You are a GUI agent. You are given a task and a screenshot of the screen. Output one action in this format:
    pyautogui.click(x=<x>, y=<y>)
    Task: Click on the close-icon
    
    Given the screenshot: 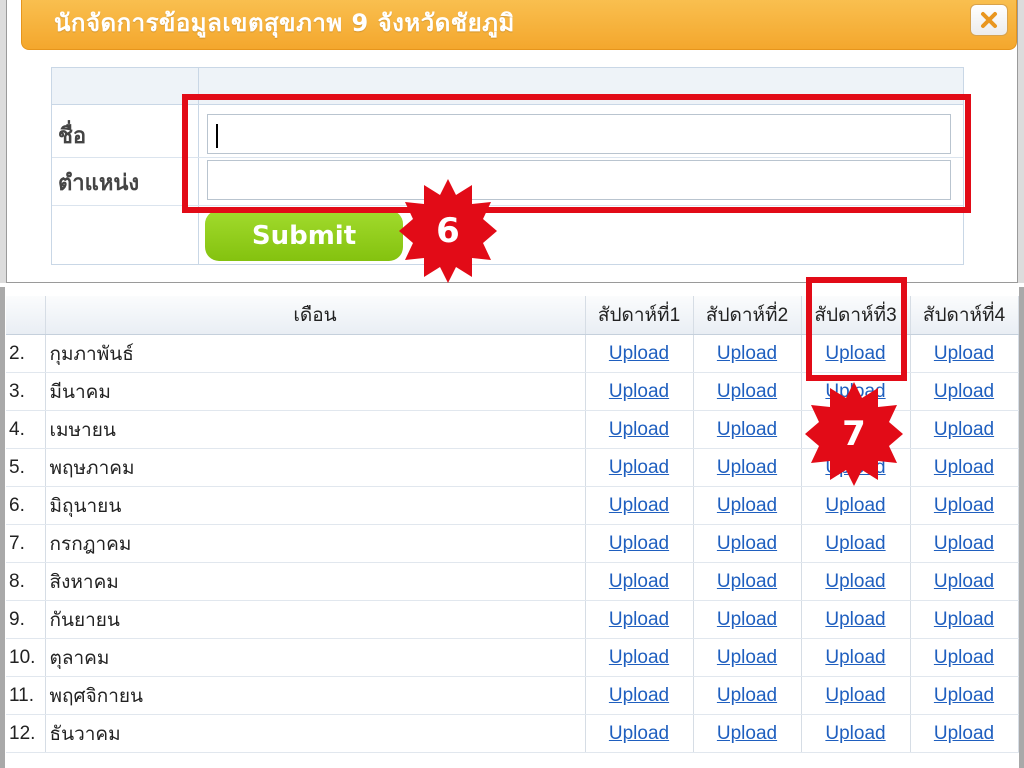 What is the action you would take?
    pyautogui.click(x=989, y=20)
    